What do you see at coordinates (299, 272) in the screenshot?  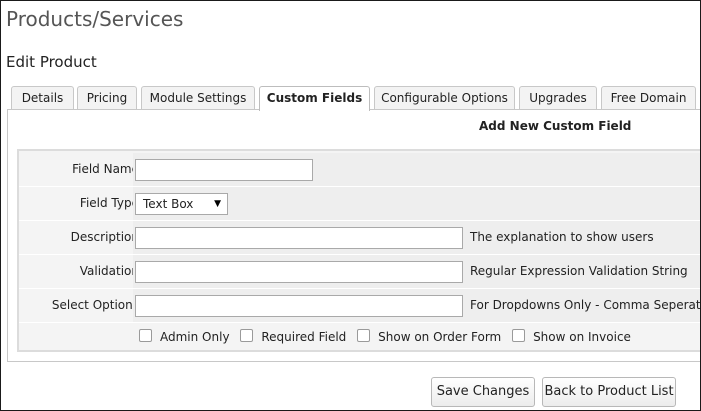 I see `validation-input` at bounding box center [299, 272].